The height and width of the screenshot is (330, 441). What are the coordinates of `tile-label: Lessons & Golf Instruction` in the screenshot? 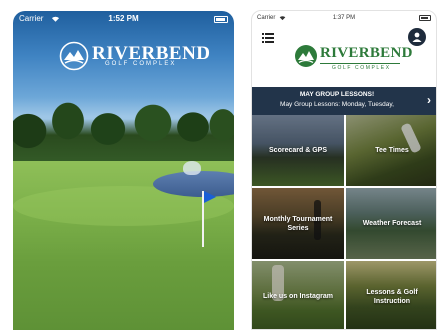 It's located at (392, 296).